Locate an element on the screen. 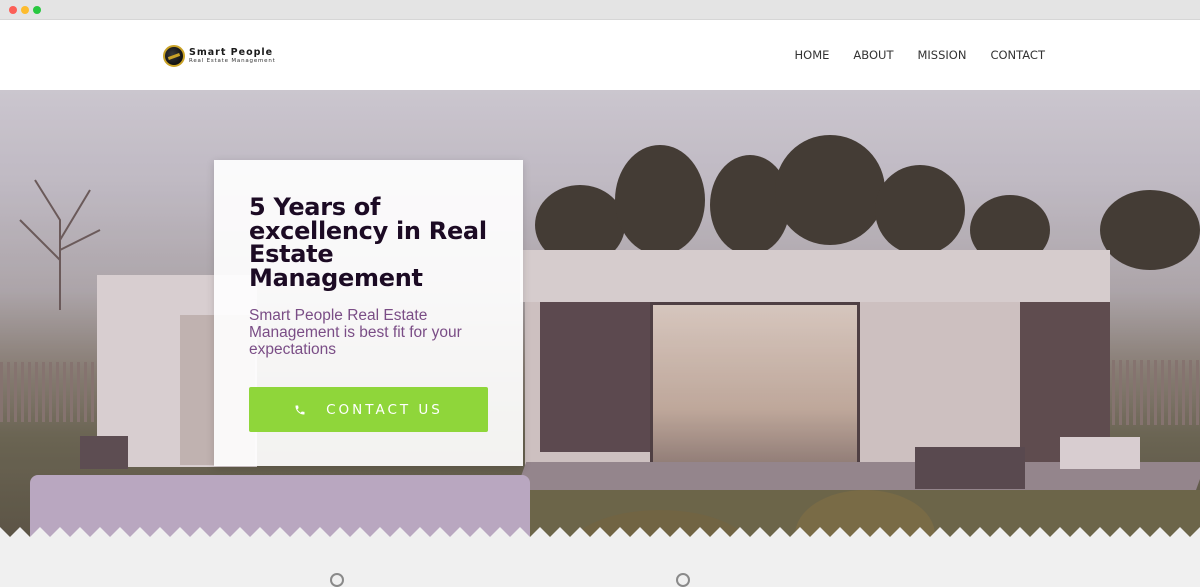  zigzag-divider is located at coordinates (600, 533).